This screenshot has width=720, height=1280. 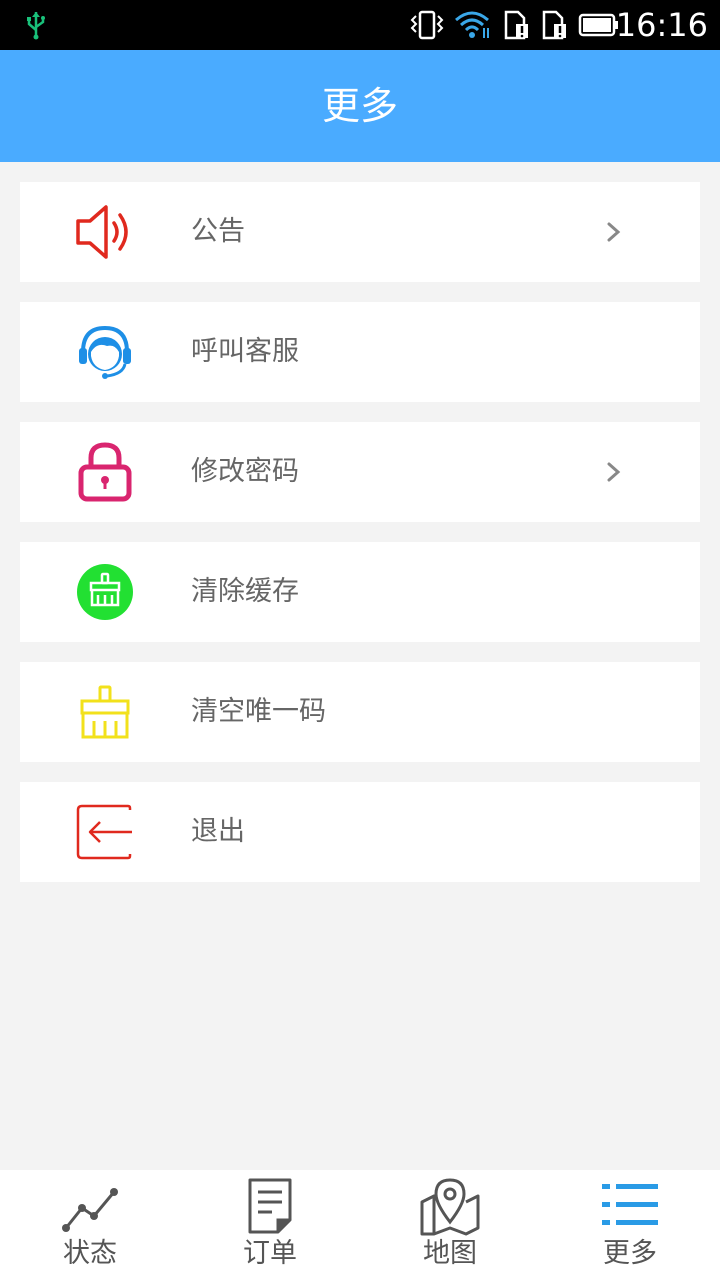 What do you see at coordinates (472, 24) in the screenshot?
I see `wifi-icon` at bounding box center [472, 24].